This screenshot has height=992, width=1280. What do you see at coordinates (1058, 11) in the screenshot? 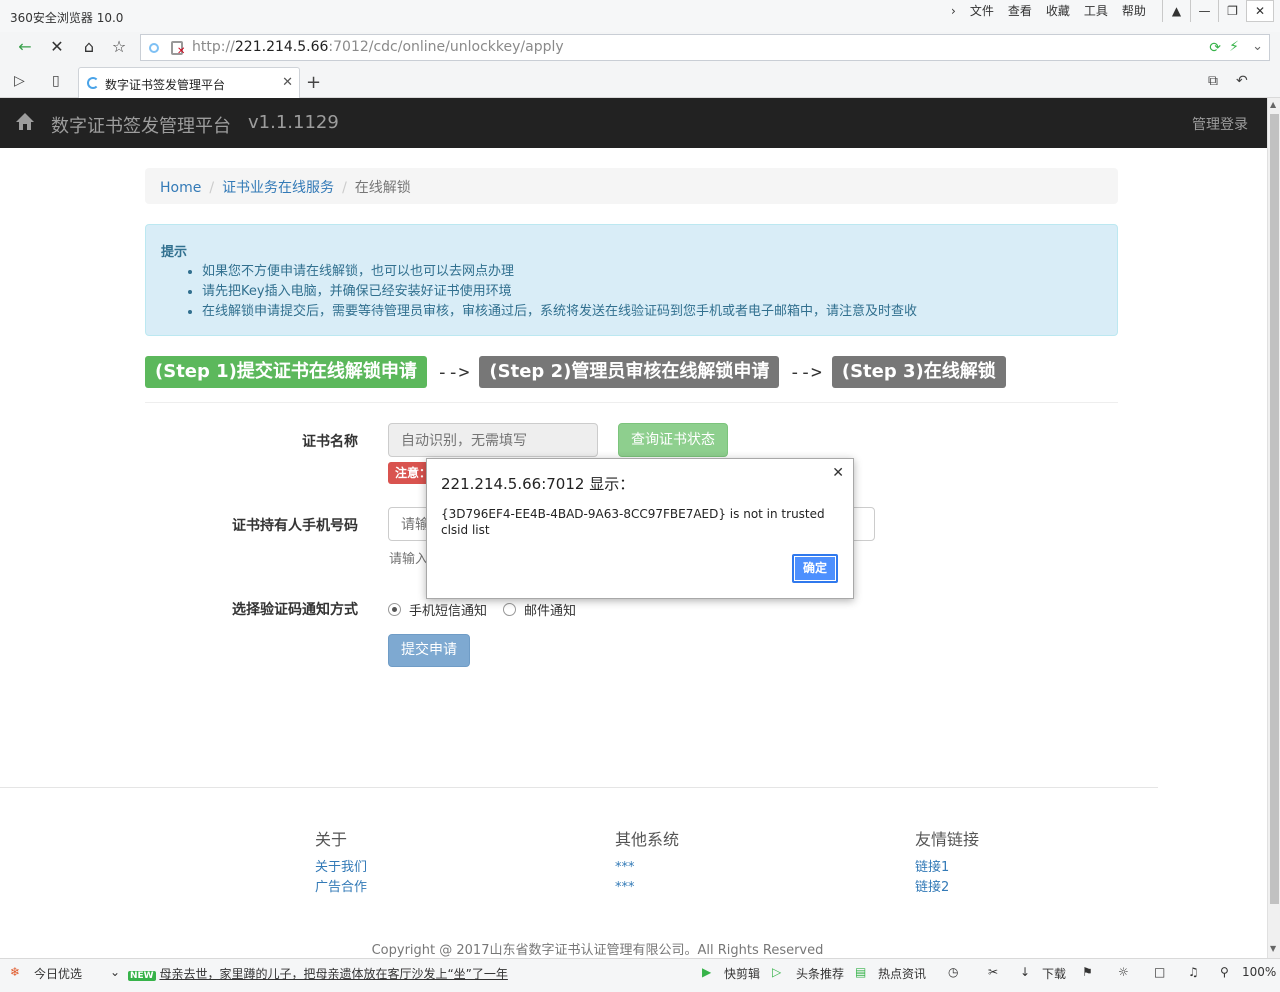
I see `menu-favorites: 收藏` at bounding box center [1058, 11].